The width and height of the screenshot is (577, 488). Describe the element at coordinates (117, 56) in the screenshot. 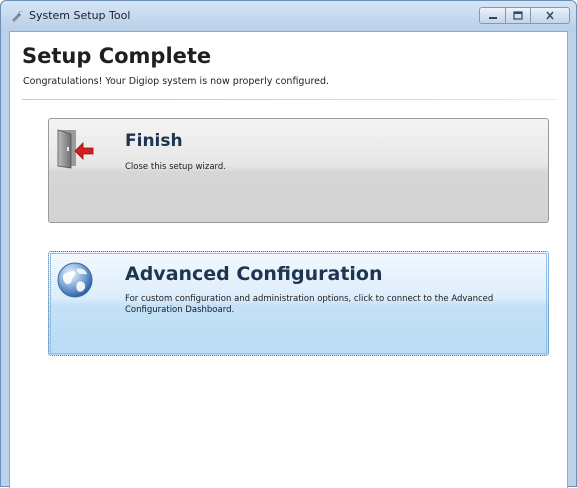

I see `page-title: Setup Complete` at that location.